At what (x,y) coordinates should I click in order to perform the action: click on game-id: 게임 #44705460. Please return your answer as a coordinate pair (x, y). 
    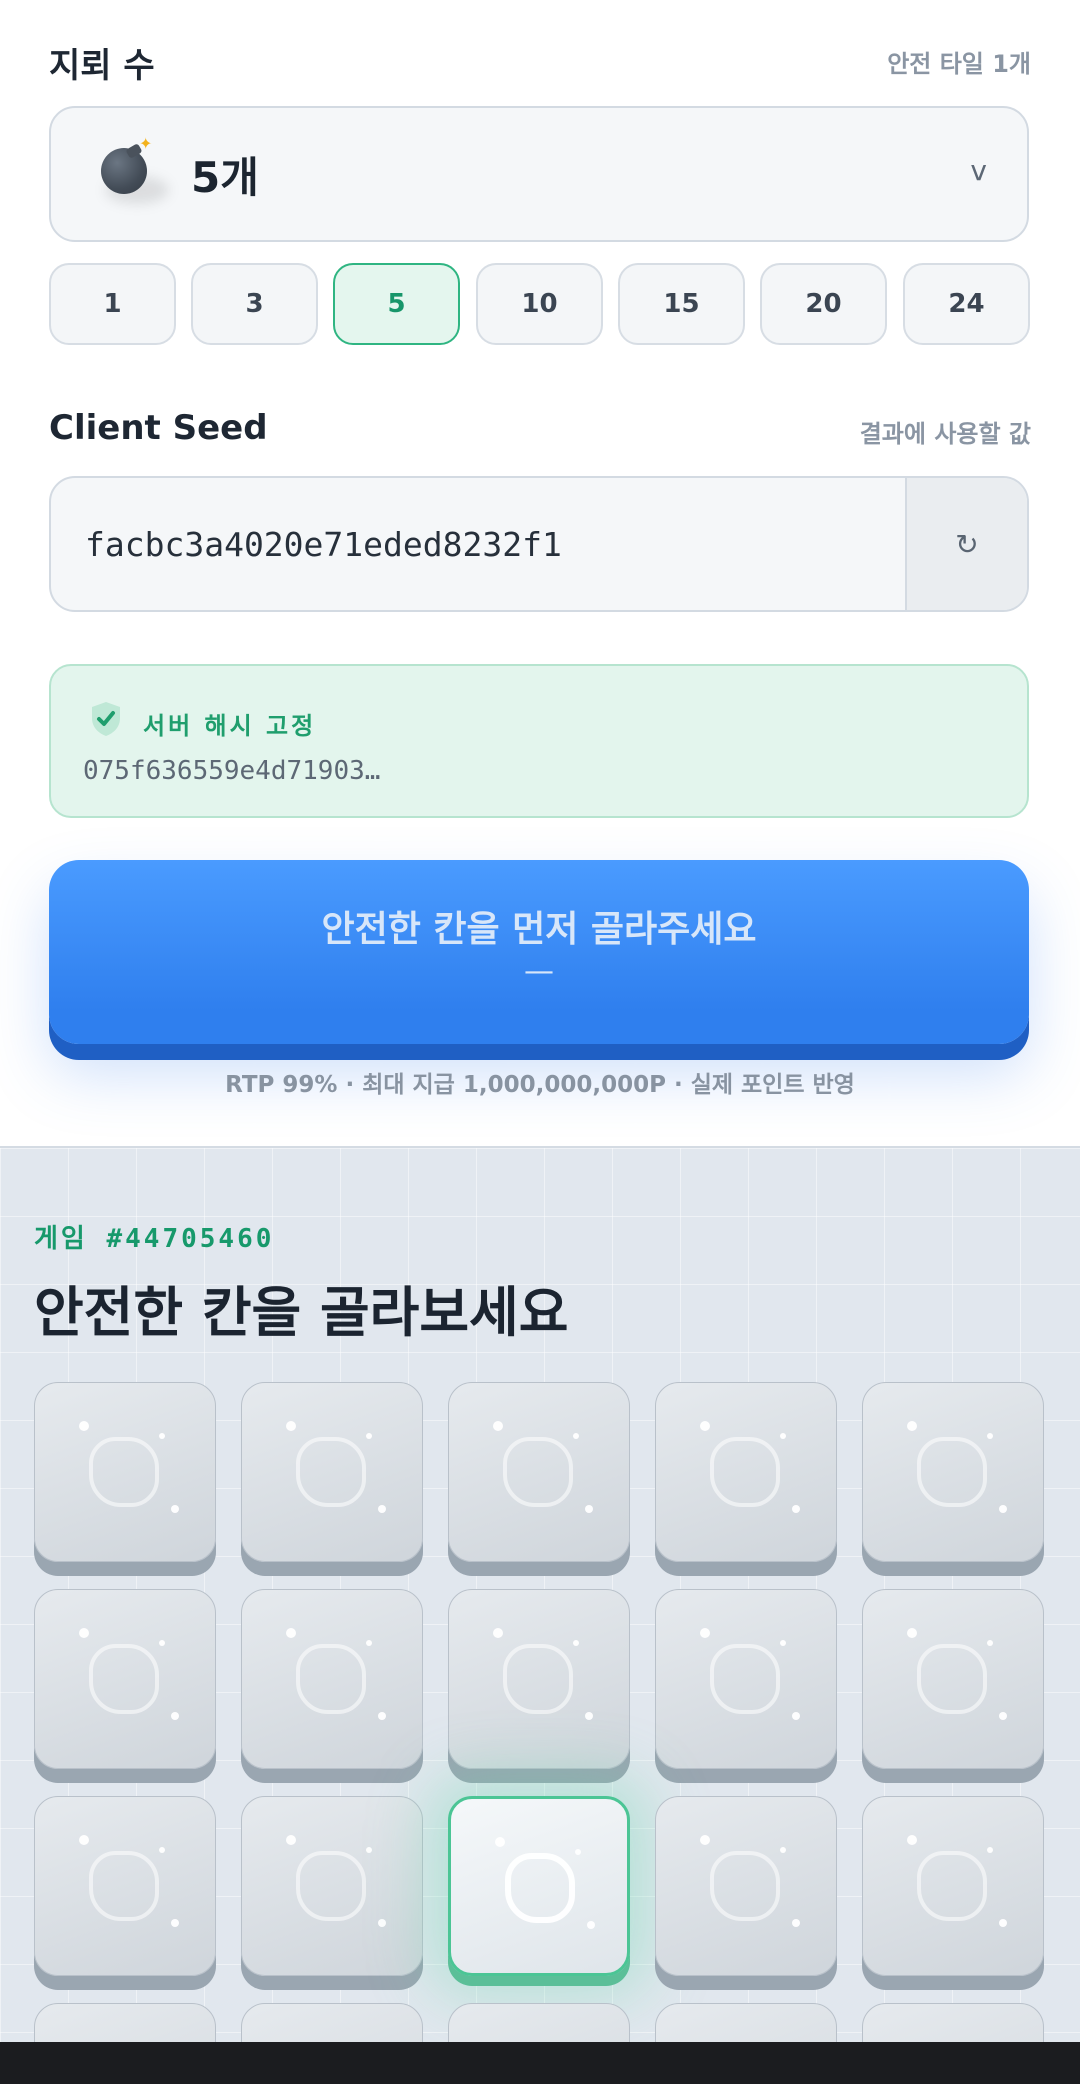
    Looking at the image, I should click on (154, 1239).